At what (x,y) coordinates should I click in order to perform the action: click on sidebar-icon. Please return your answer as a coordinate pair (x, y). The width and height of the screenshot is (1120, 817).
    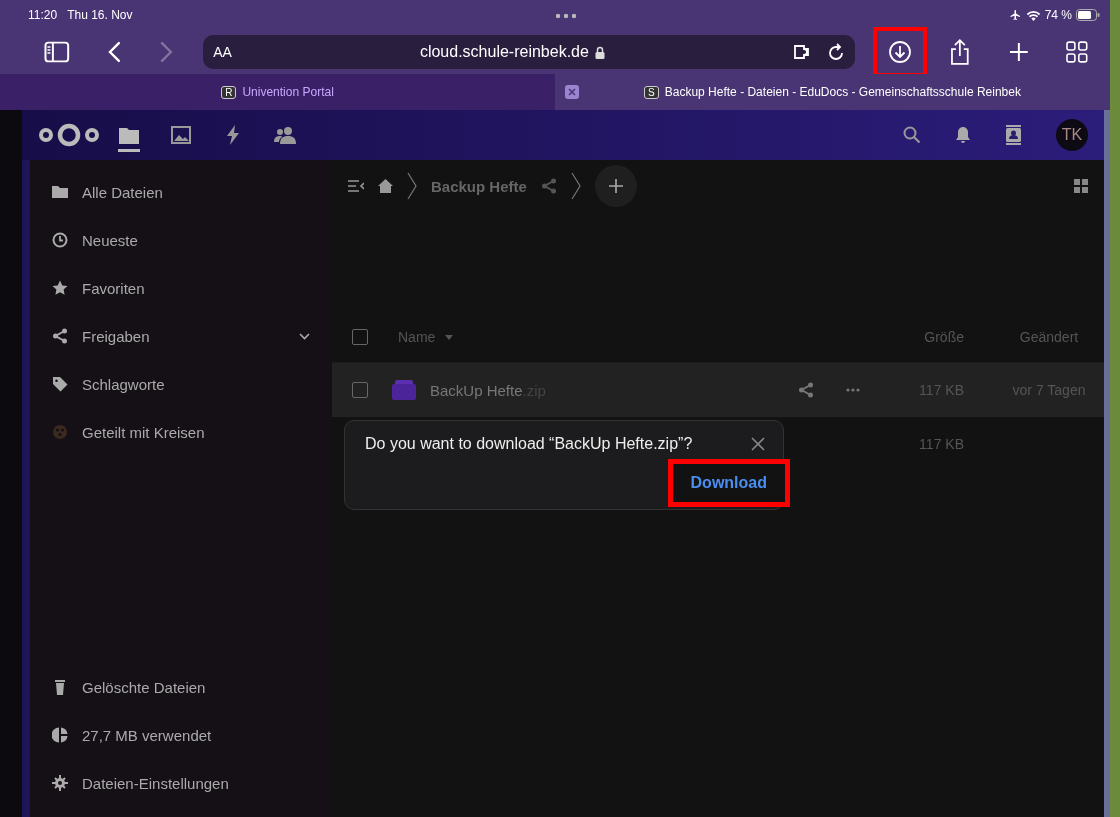
    Looking at the image, I should click on (57, 52).